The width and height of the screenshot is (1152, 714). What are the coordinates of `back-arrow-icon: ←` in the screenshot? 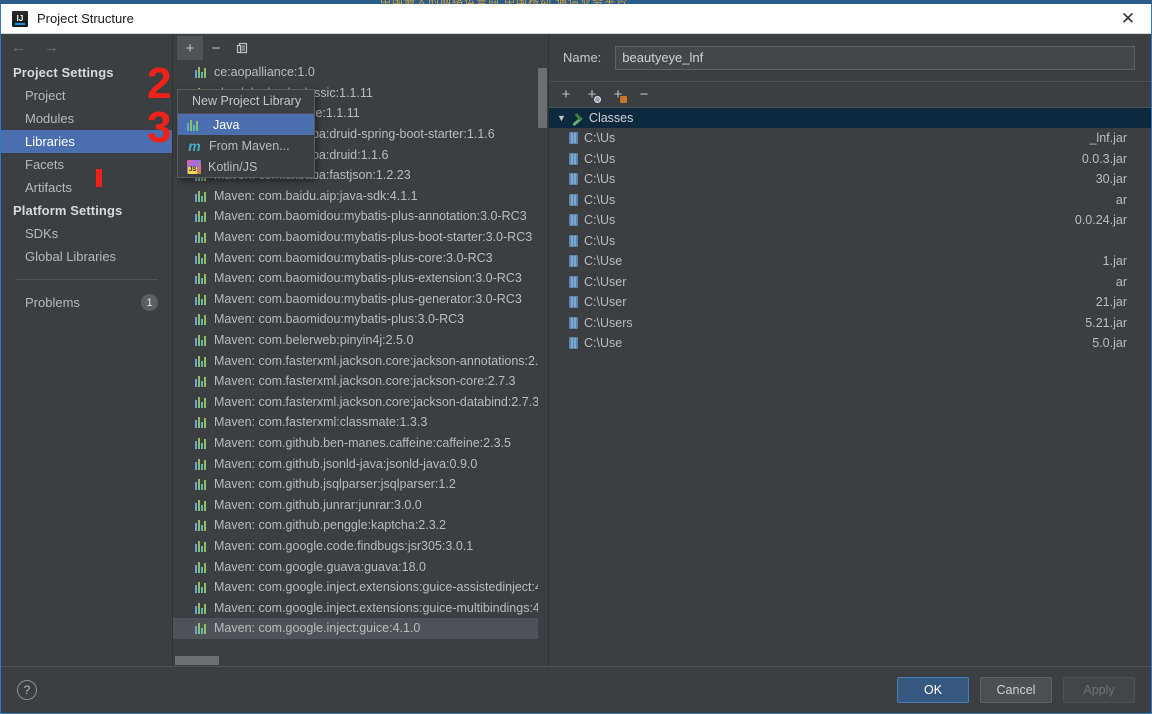 It's located at (18, 47).